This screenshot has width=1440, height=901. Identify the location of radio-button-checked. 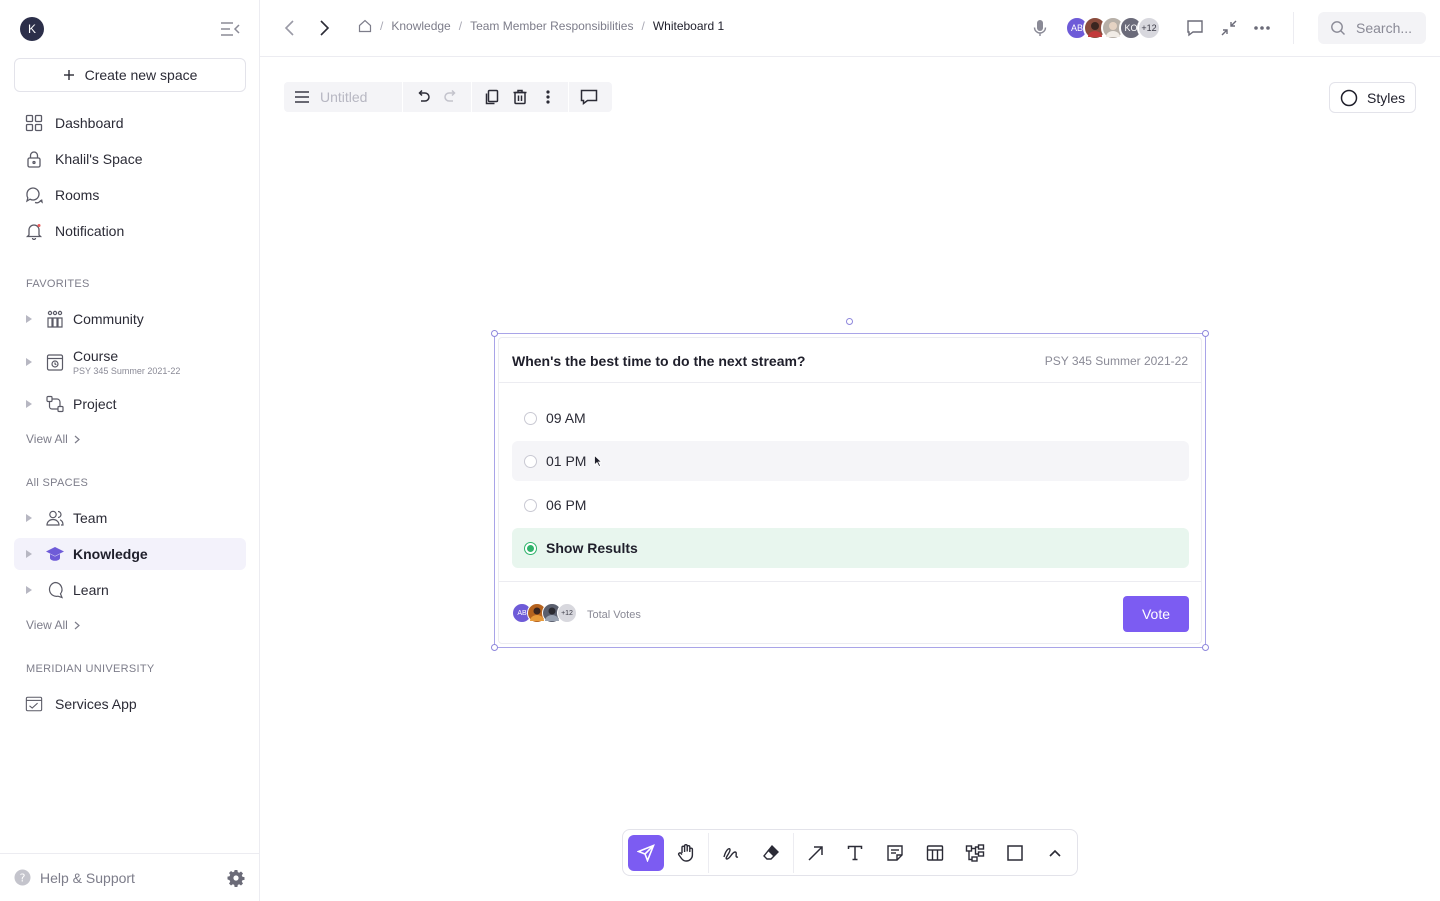
(530, 548).